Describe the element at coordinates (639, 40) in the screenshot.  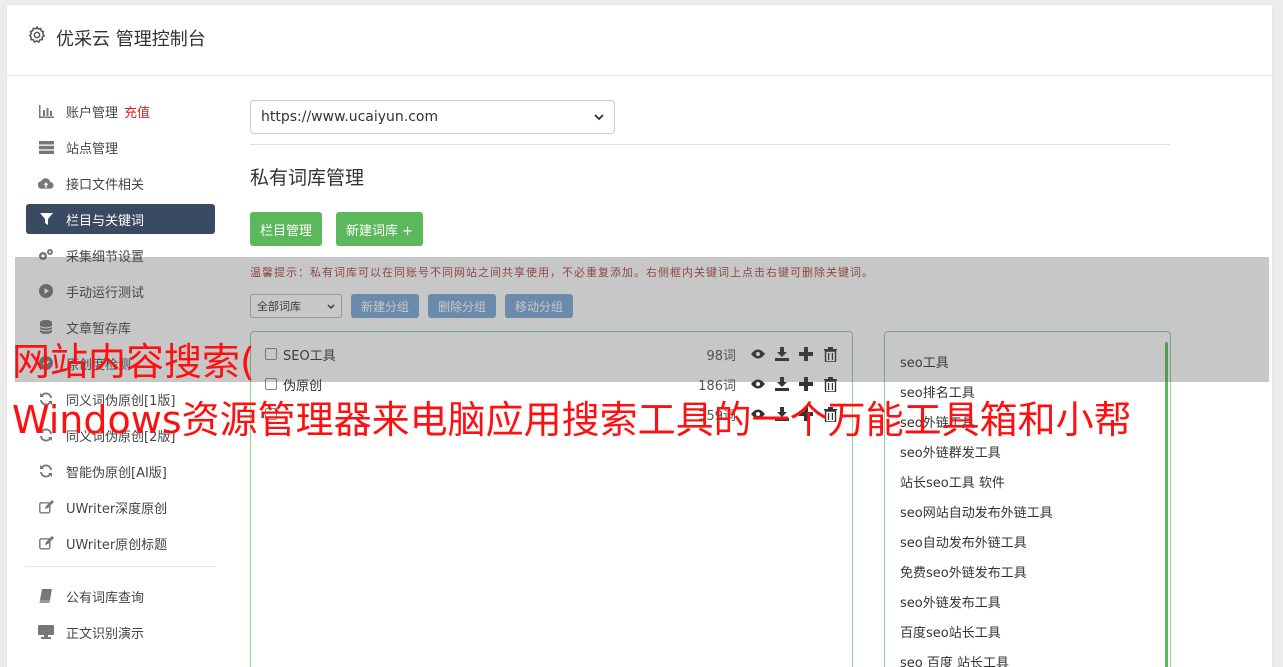
I see `header: 优采云 管理控制台` at that location.